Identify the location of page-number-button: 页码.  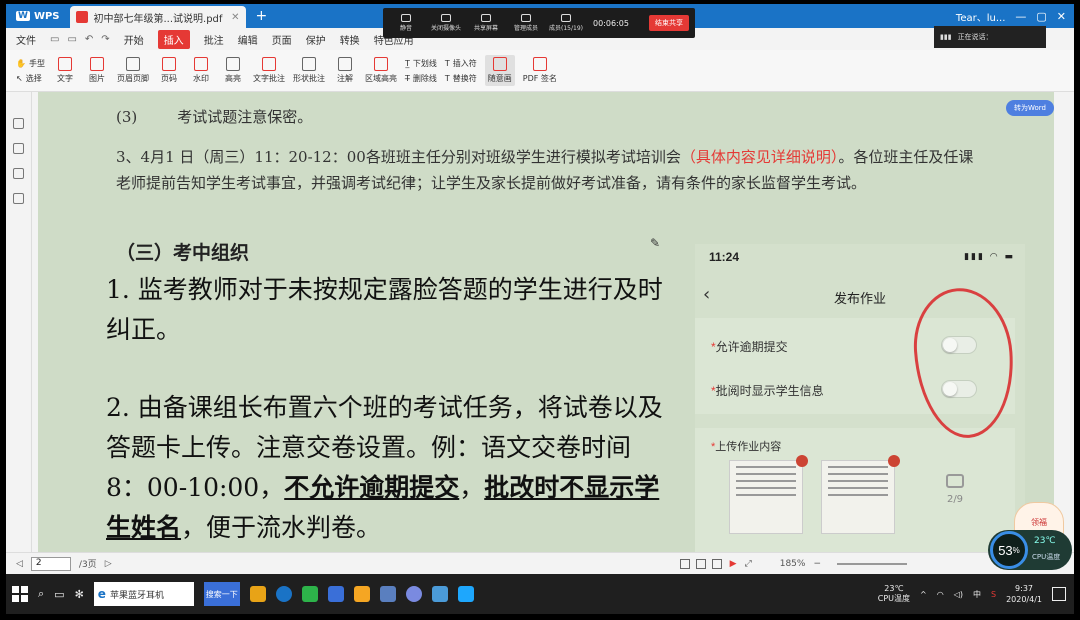
(169, 70).